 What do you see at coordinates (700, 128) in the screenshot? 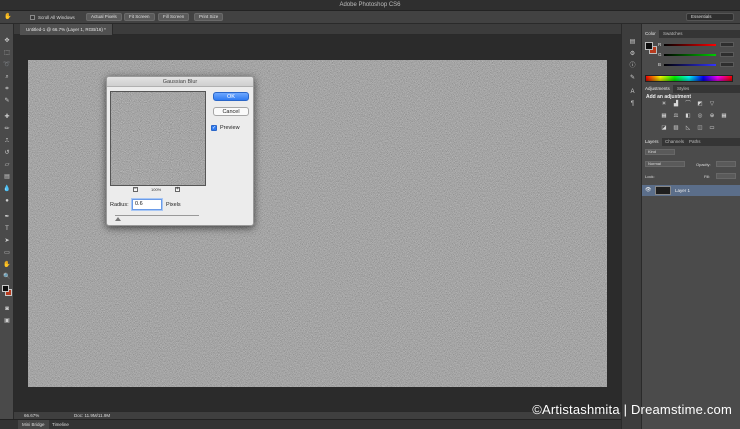
I see `selective-color-icon: ◫` at bounding box center [700, 128].